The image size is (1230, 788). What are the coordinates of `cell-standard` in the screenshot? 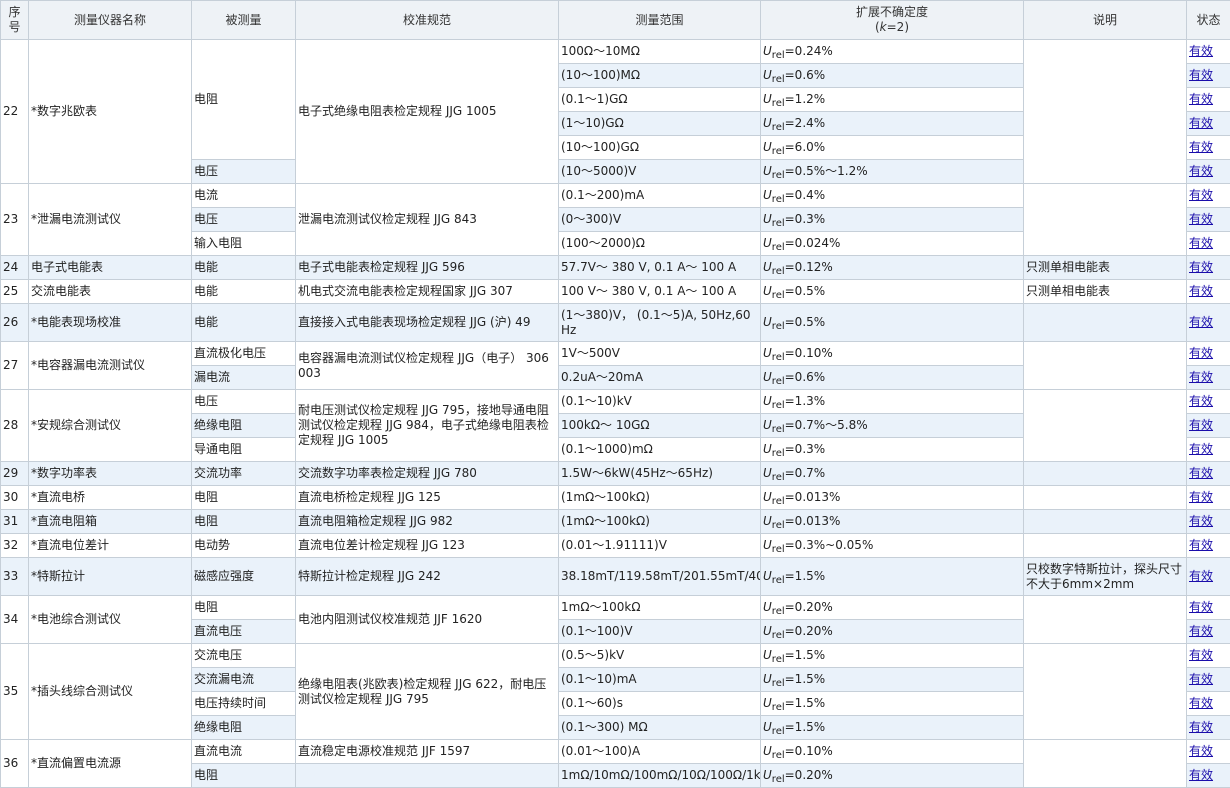 It's located at (427, 776).